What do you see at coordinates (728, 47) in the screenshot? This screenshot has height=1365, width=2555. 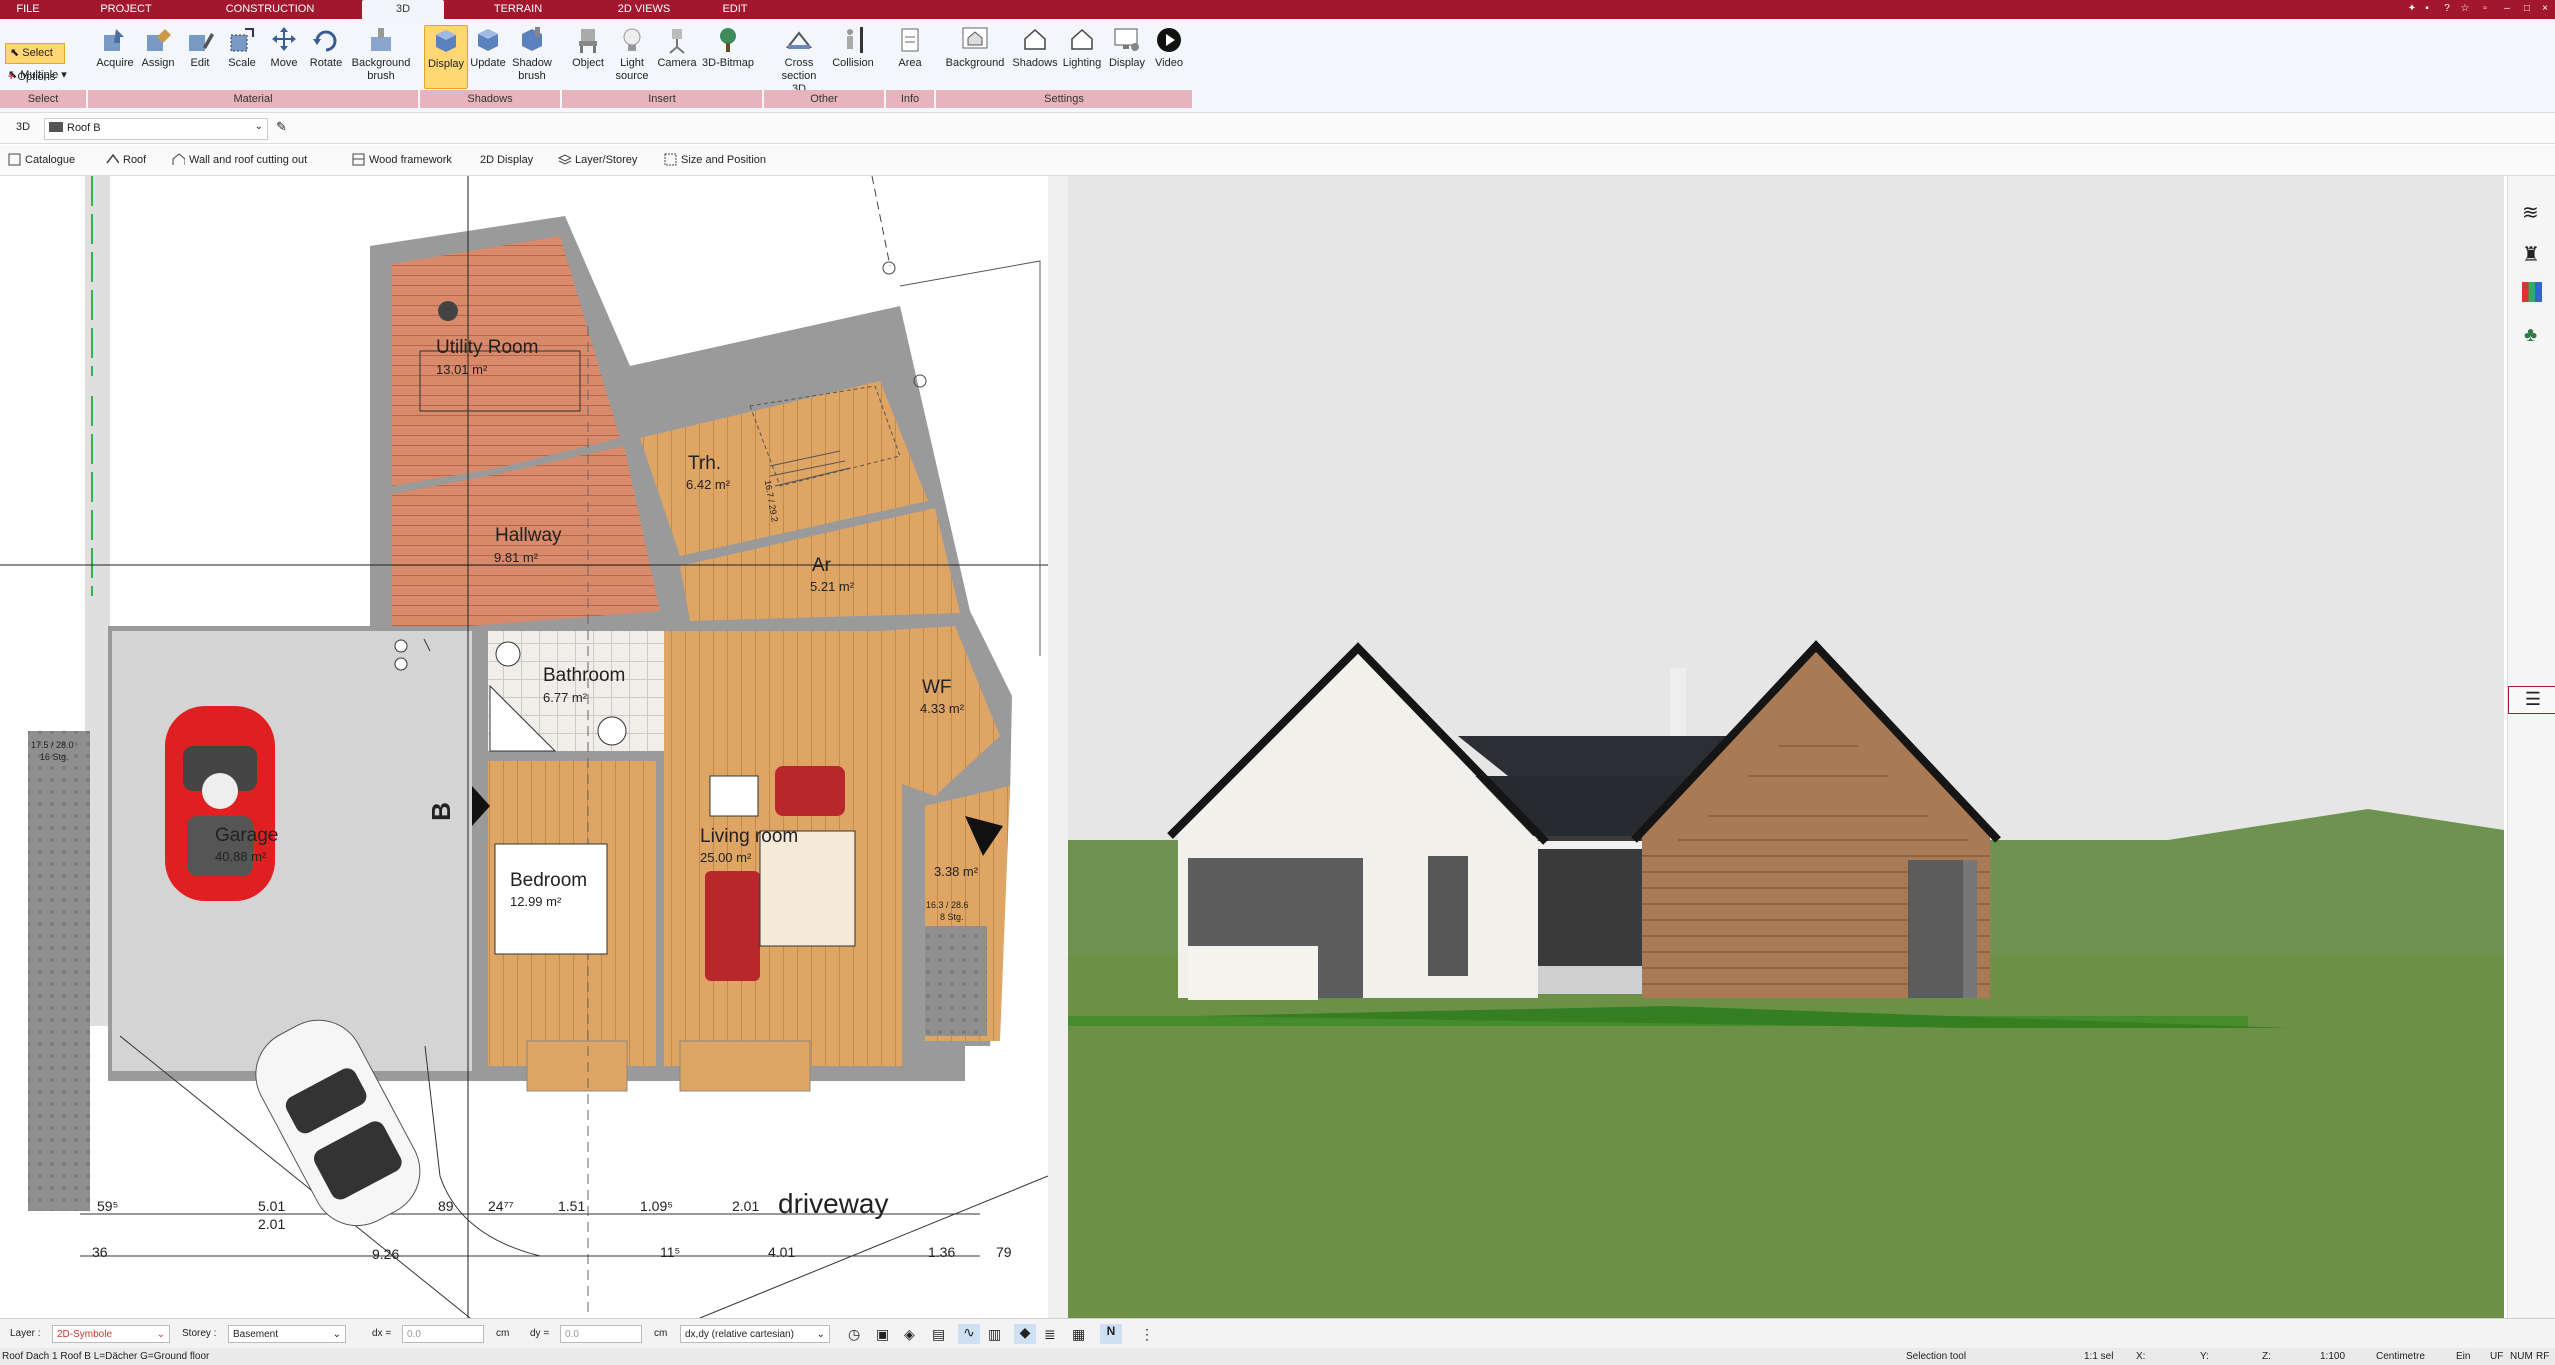 I see `3d-bitmap-button: 3D-Bitmap` at bounding box center [728, 47].